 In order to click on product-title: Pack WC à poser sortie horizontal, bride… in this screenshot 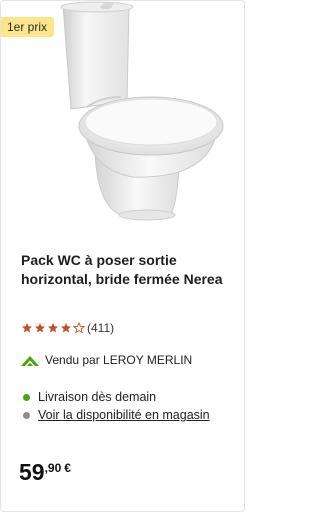, I will do `click(123, 270)`.